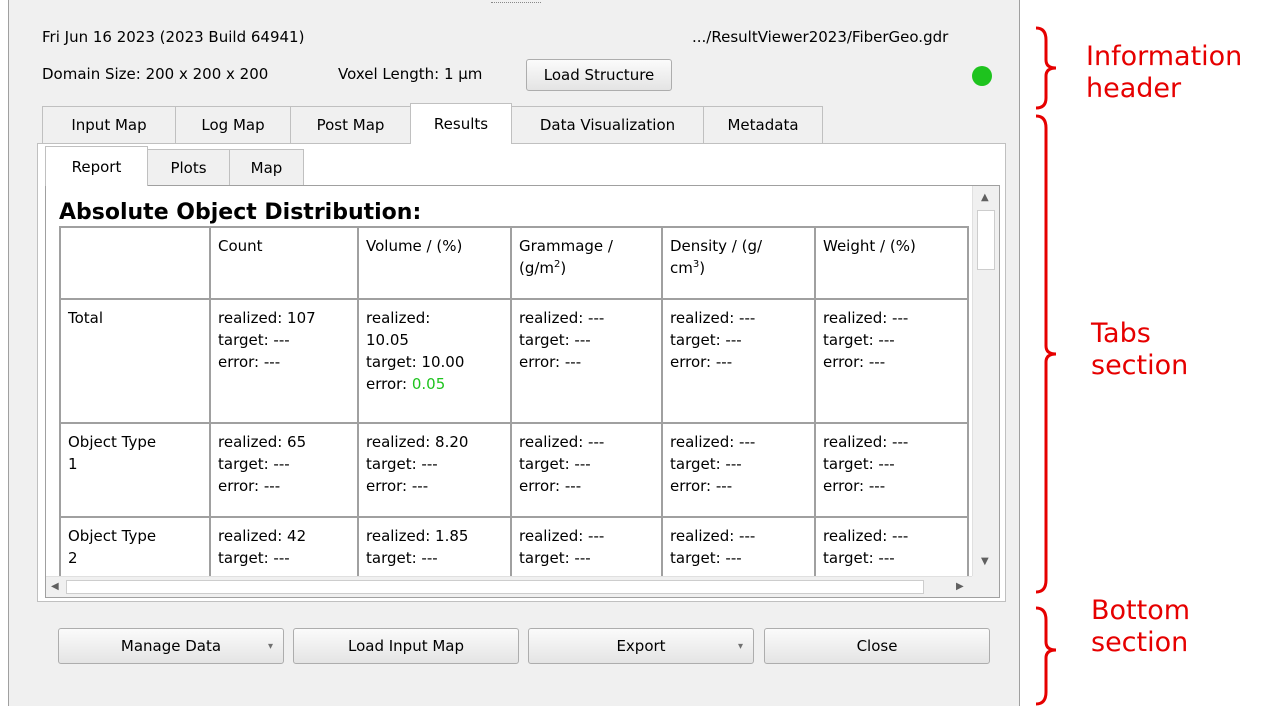 The height and width of the screenshot is (706, 1272). I want to click on header-cell-grammage: Grammage / (g/m2), so click(586, 263).